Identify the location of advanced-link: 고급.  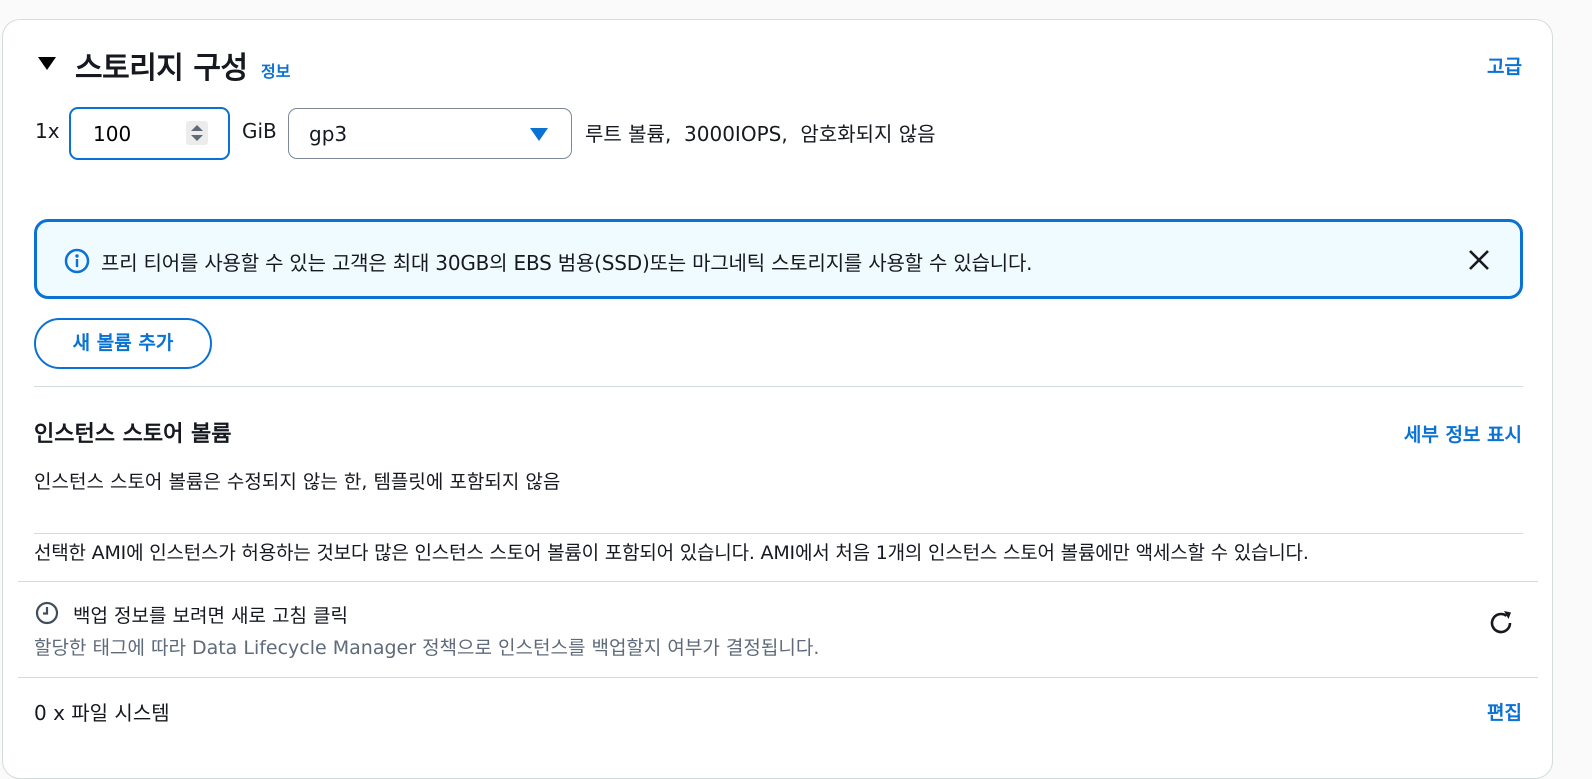
(1504, 65).